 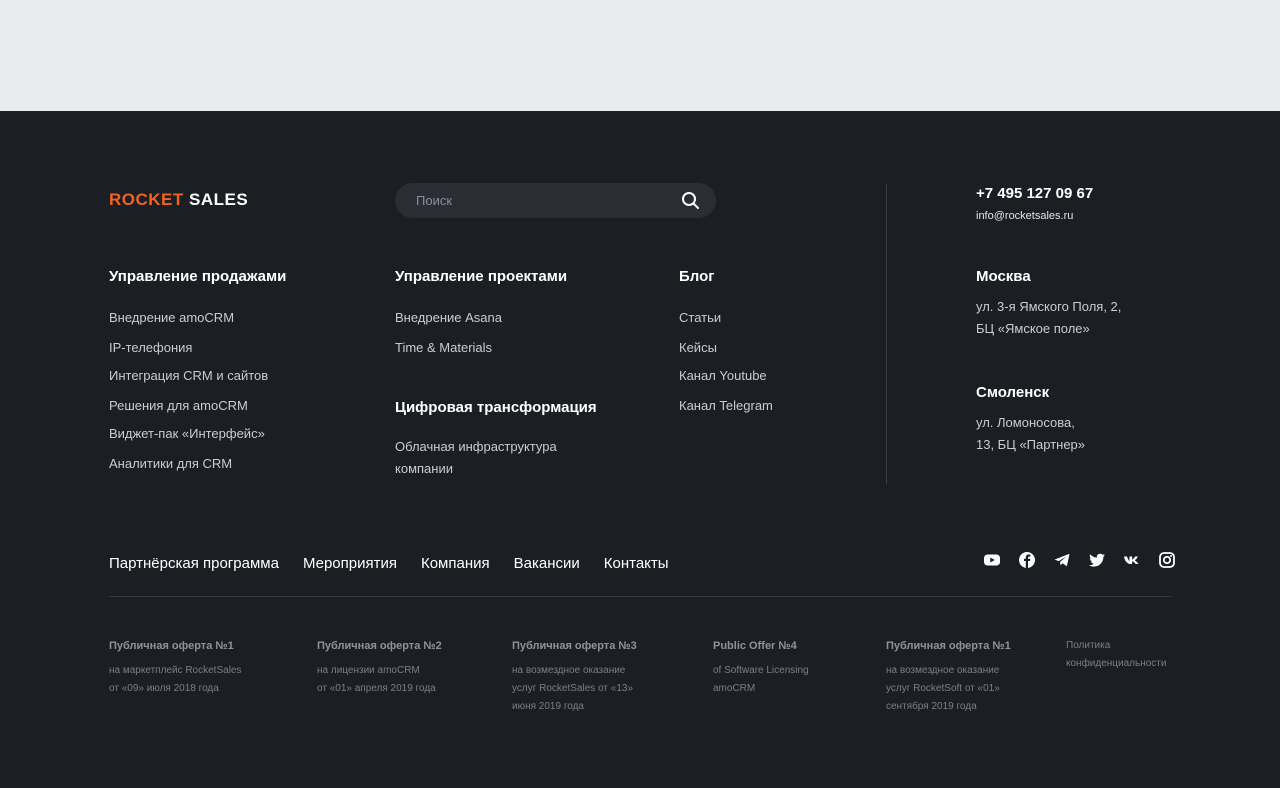 I want to click on link-articles: Статьи, so click(x=700, y=317).